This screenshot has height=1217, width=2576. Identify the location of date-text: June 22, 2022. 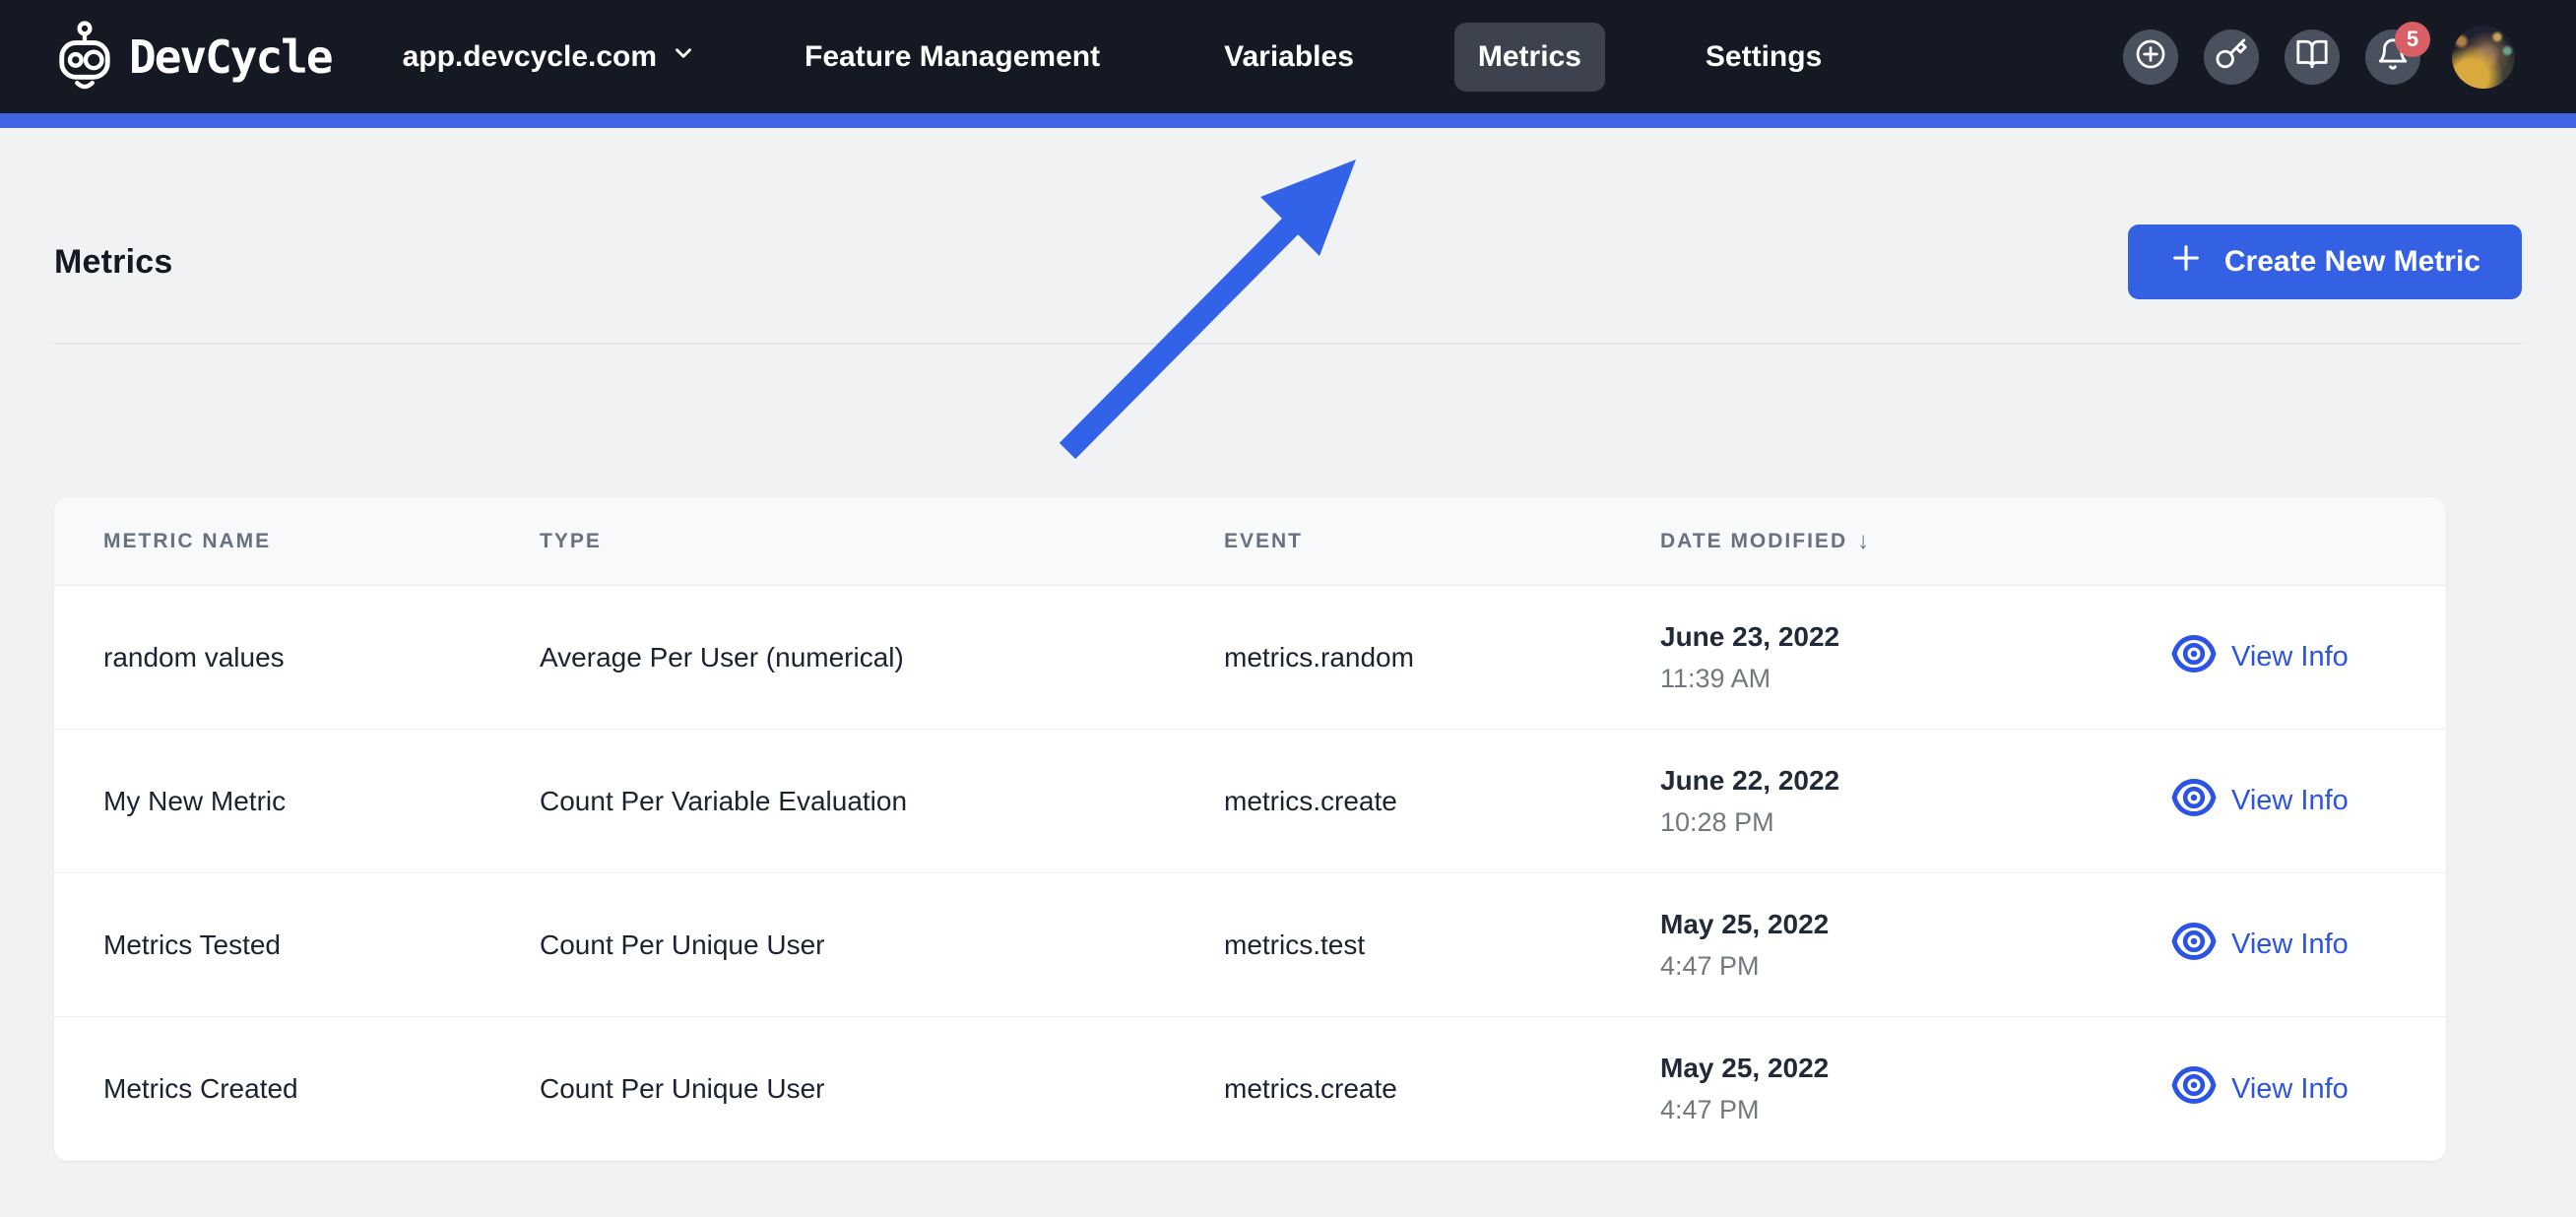
(1750, 780).